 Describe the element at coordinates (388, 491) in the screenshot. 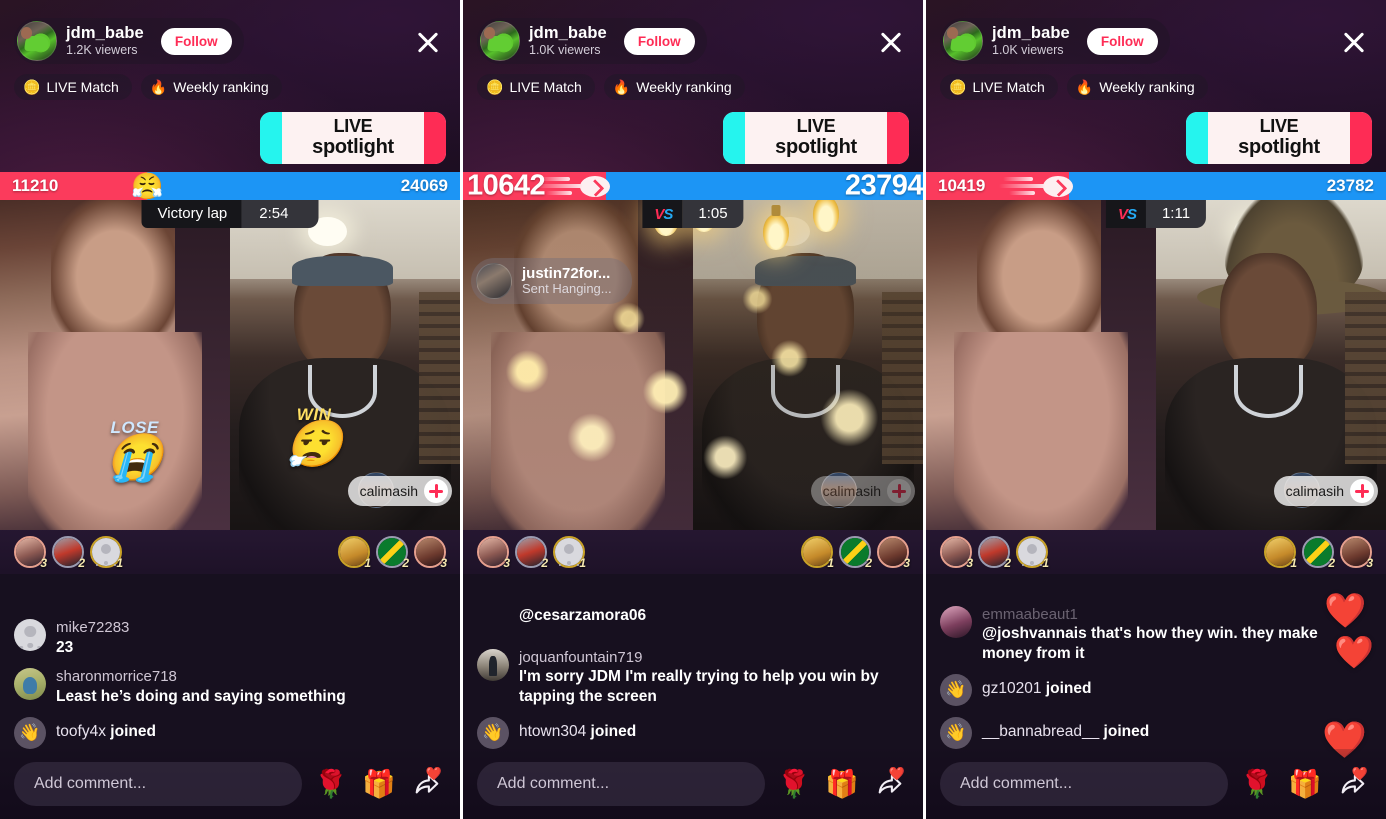

I see `guest-name: calimasih` at that location.